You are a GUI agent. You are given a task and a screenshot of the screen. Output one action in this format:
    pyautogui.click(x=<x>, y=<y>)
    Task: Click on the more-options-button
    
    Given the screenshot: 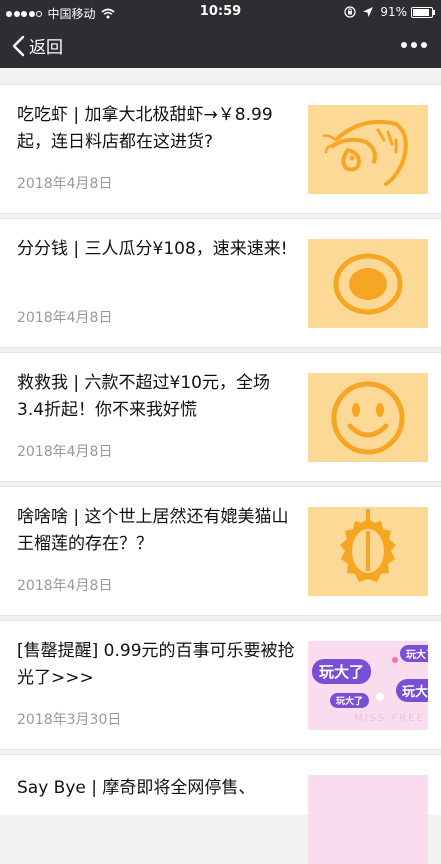 What is the action you would take?
    pyautogui.click(x=412, y=45)
    